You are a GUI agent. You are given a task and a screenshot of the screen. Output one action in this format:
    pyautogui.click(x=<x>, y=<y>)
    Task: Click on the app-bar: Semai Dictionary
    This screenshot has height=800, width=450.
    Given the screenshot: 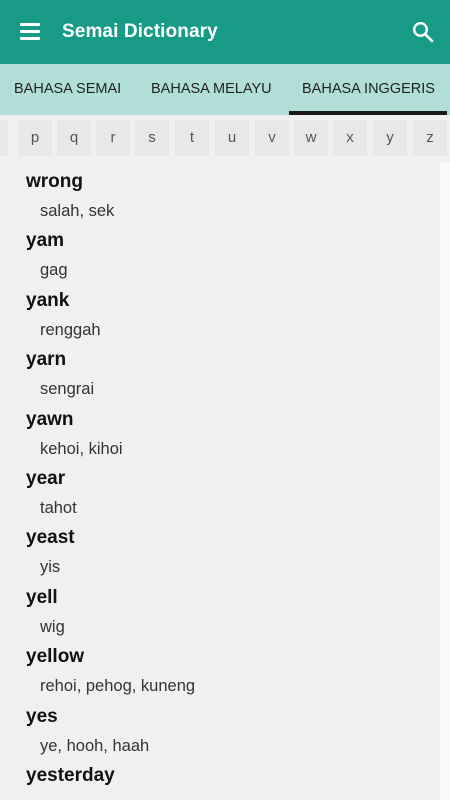 What is the action you would take?
    pyautogui.click(x=225, y=32)
    